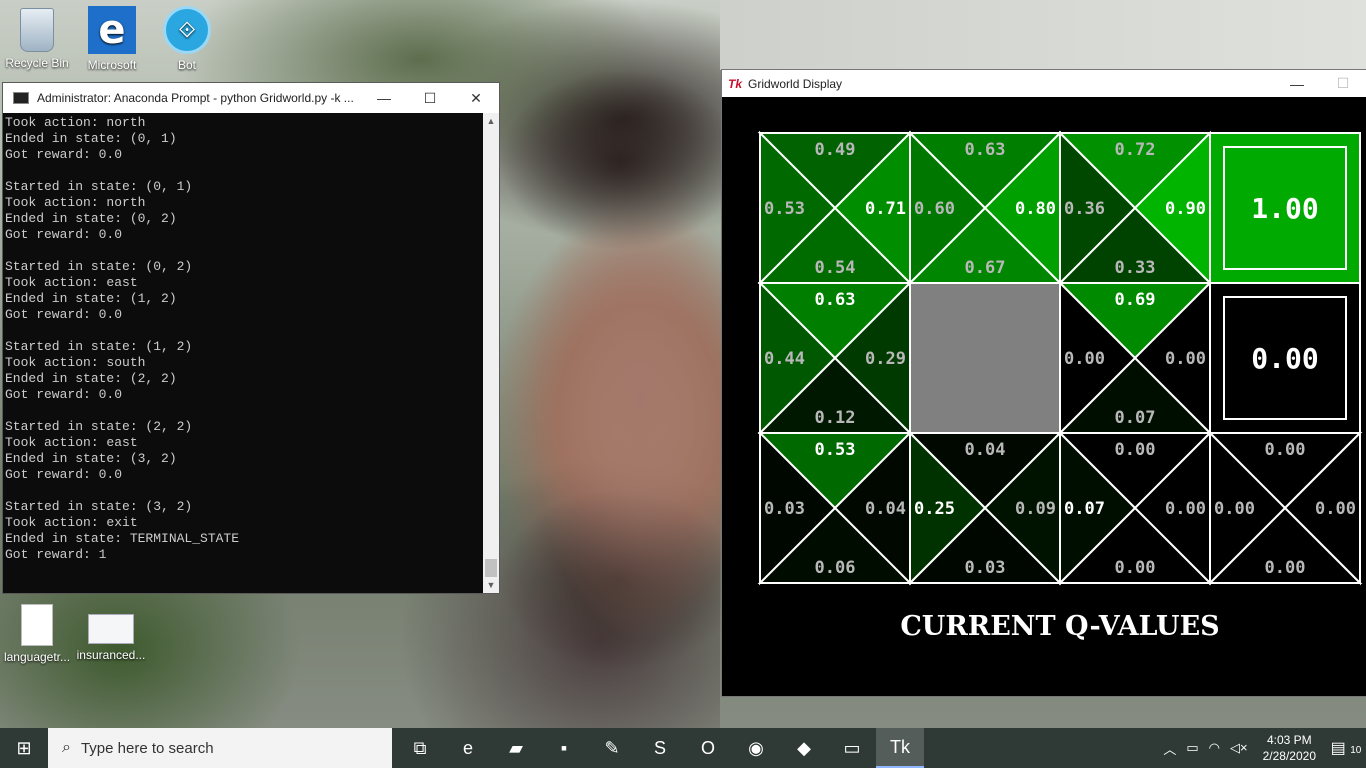 The width and height of the screenshot is (1366, 768). What do you see at coordinates (1135, 150) in the screenshot?
I see `q-value-n: 0.72` at bounding box center [1135, 150].